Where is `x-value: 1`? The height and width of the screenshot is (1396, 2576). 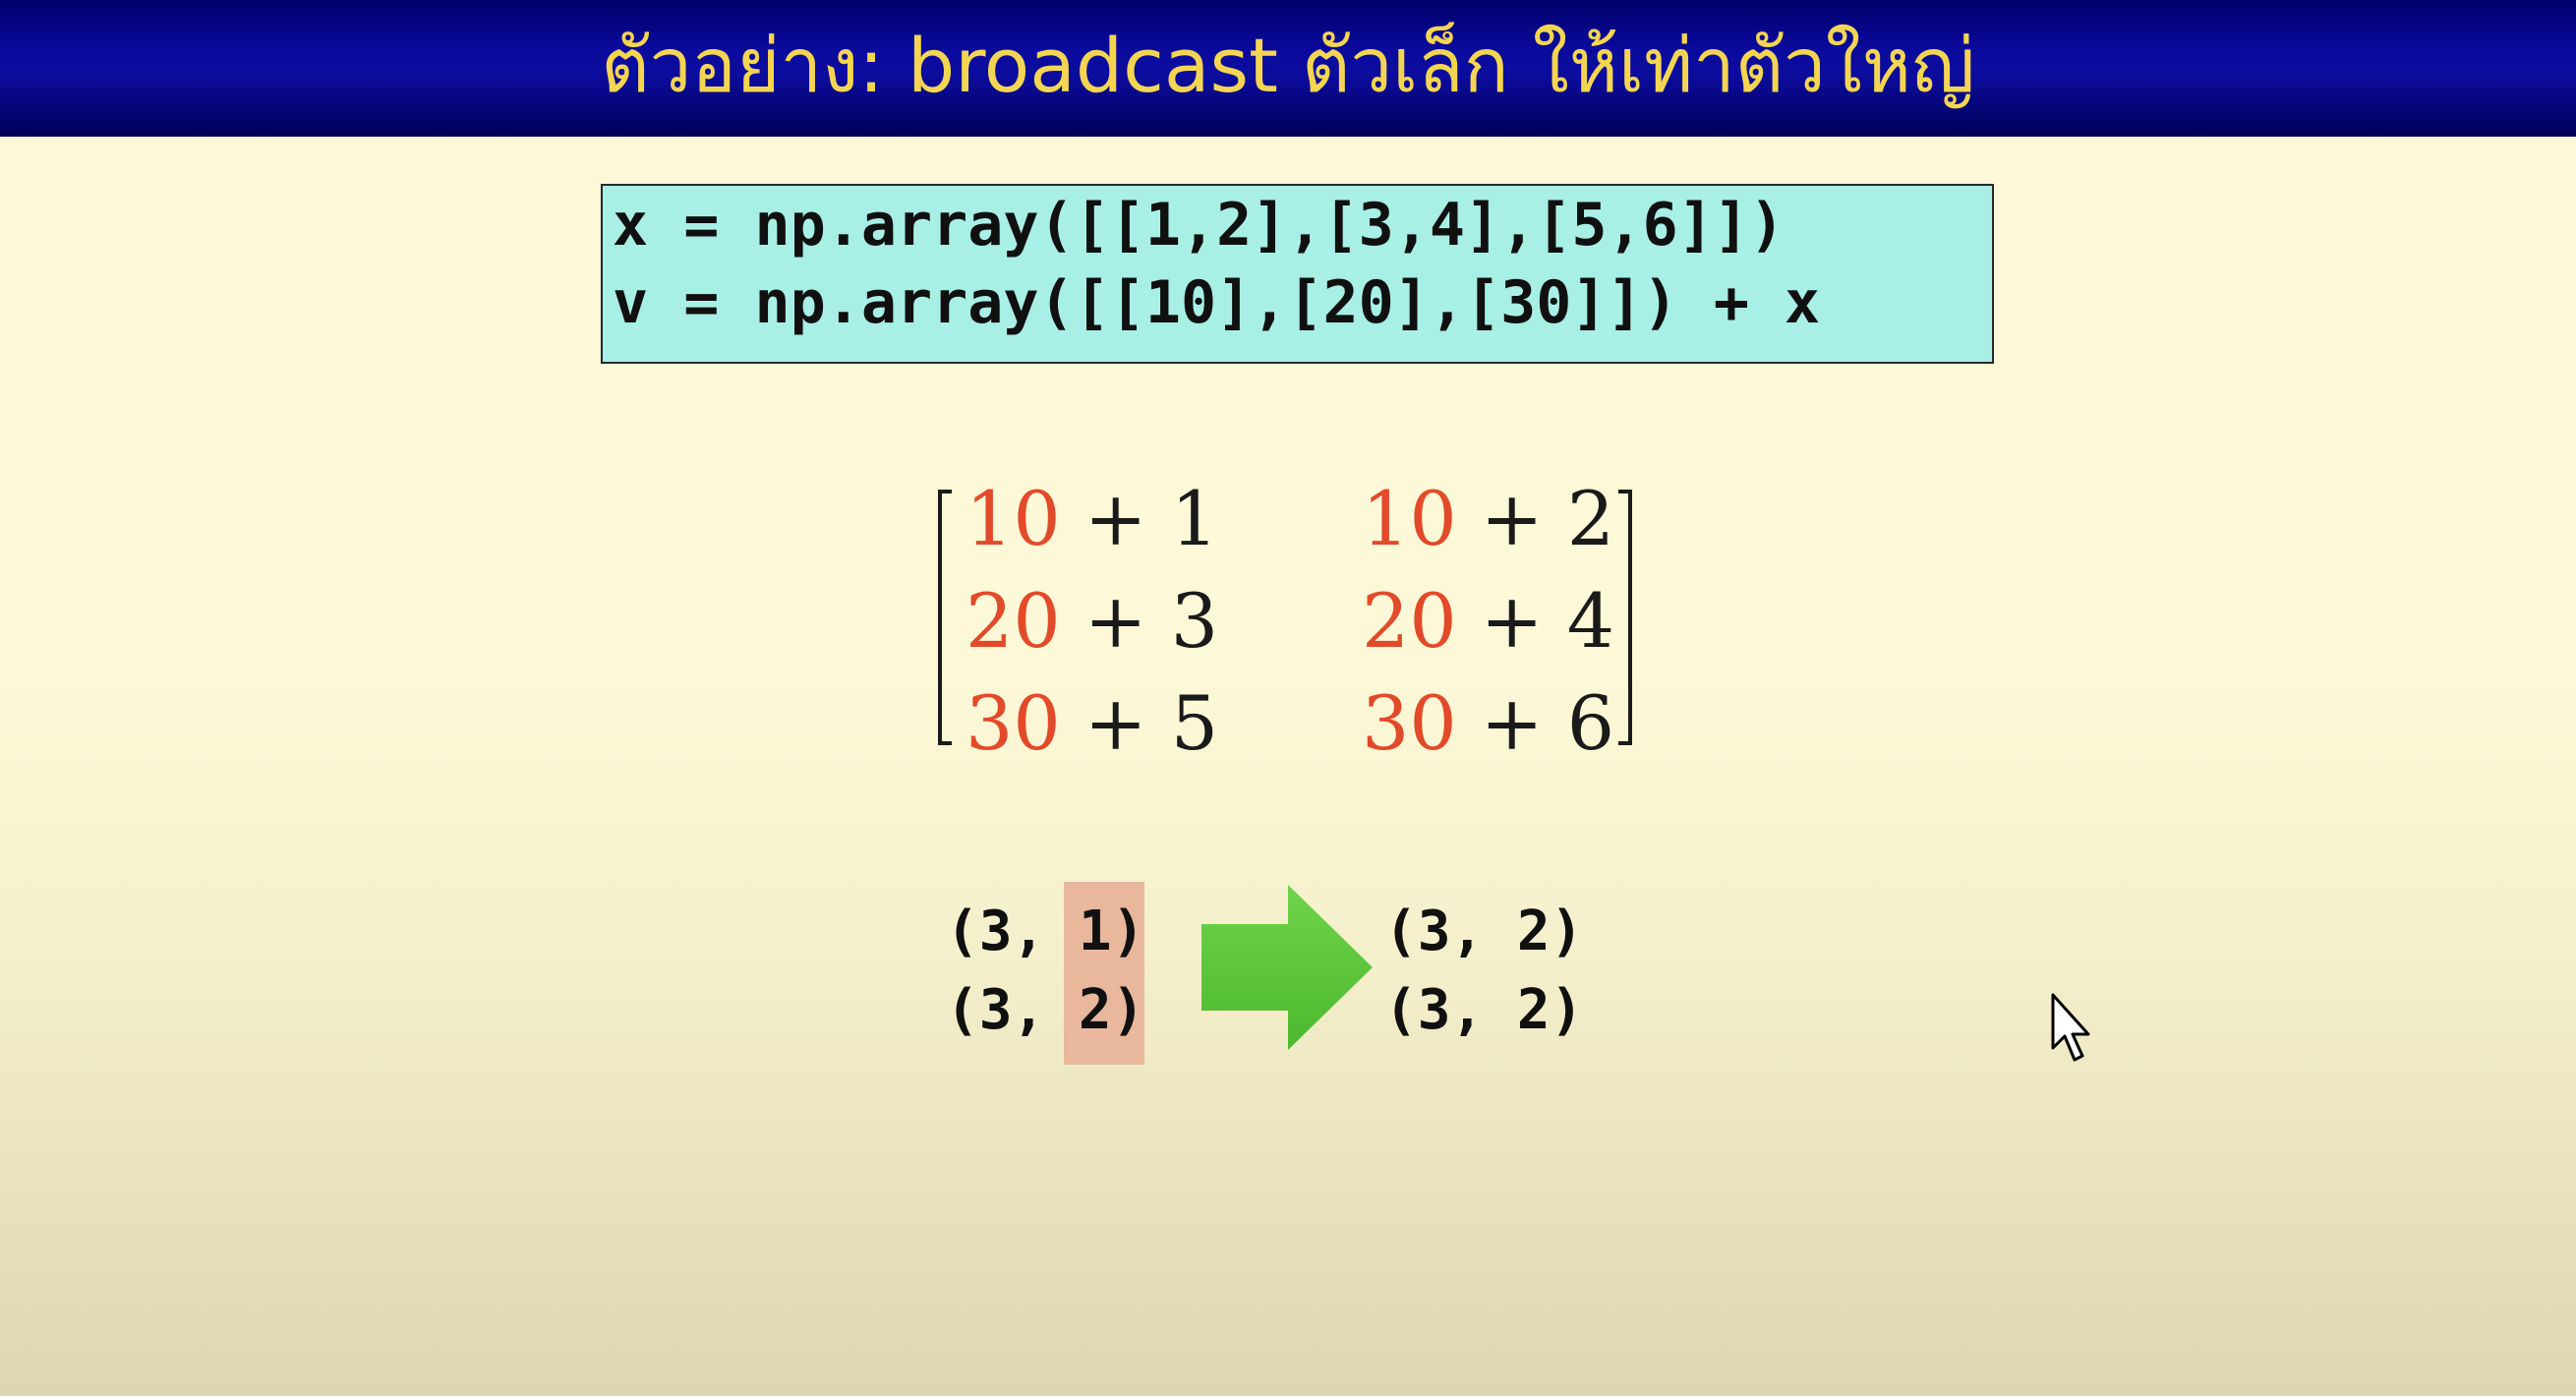 x-value: 1 is located at coordinates (1194, 518).